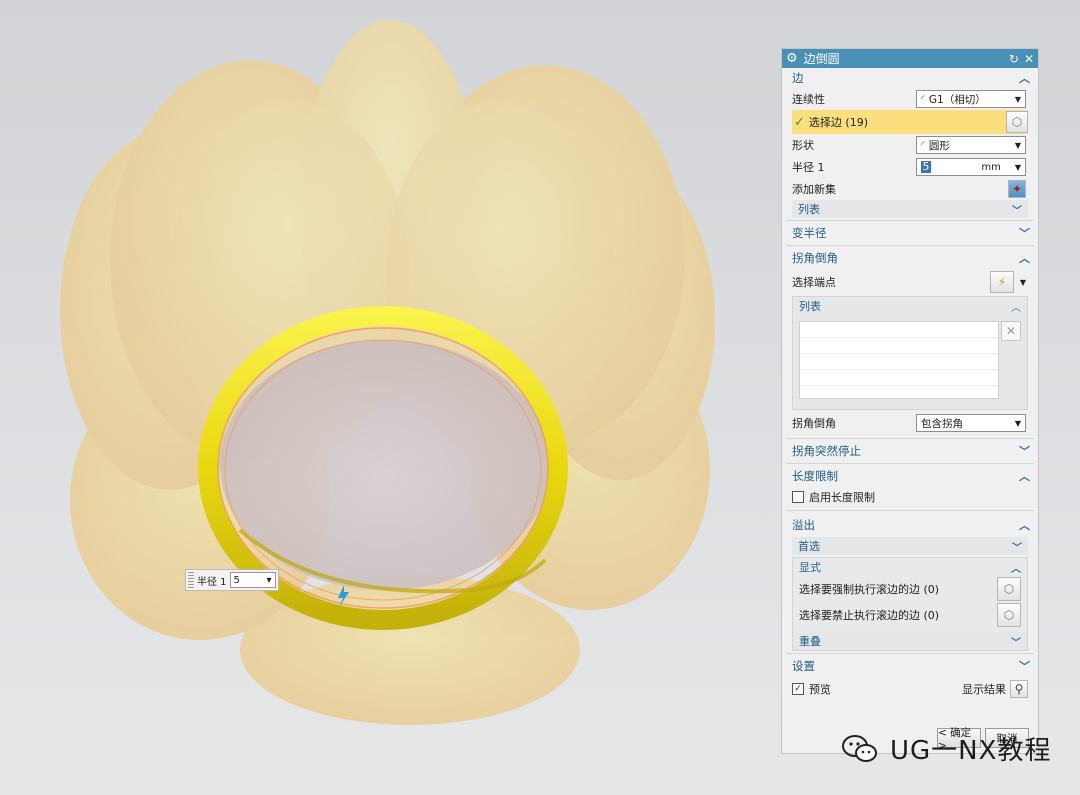 This screenshot has height=795, width=1080. What do you see at coordinates (910, 476) in the screenshot?
I see `section-length-limit-header: 长度限制 ︿` at bounding box center [910, 476].